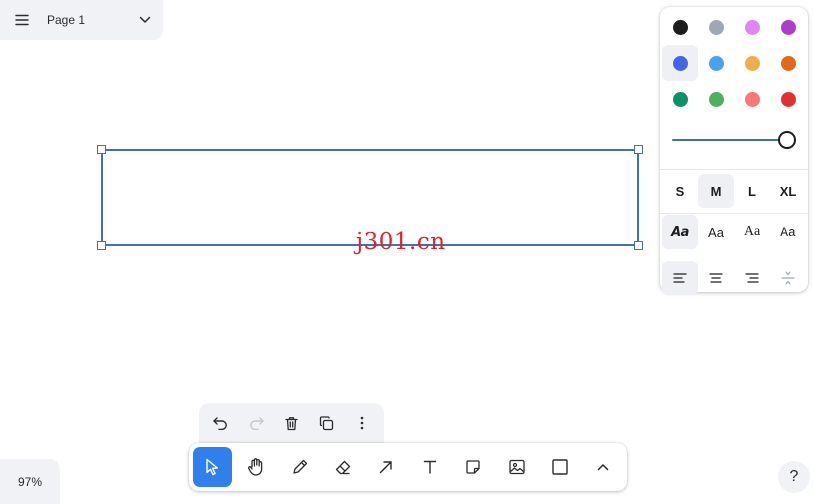 The image size is (814, 504). I want to click on hamburger-icon, so click(22, 20).